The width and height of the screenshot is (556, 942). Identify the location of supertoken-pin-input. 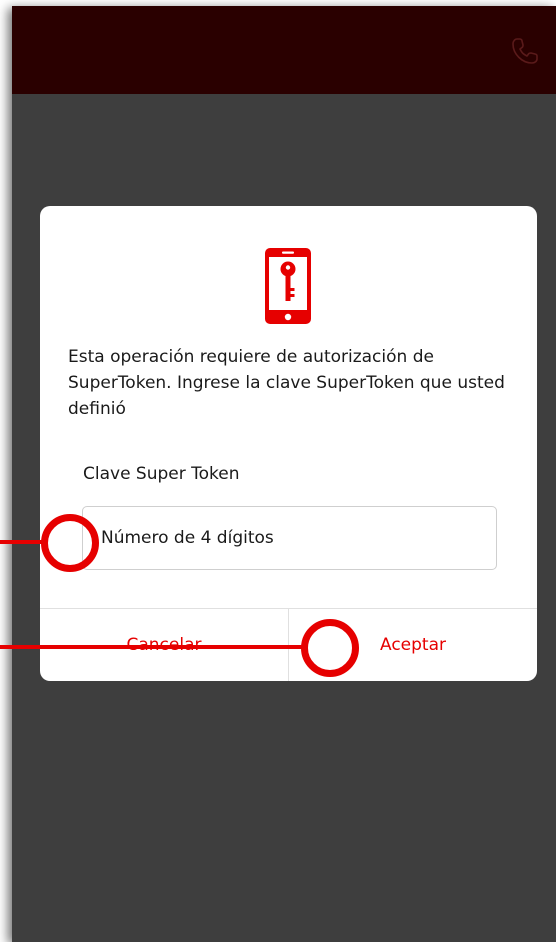
(289, 538).